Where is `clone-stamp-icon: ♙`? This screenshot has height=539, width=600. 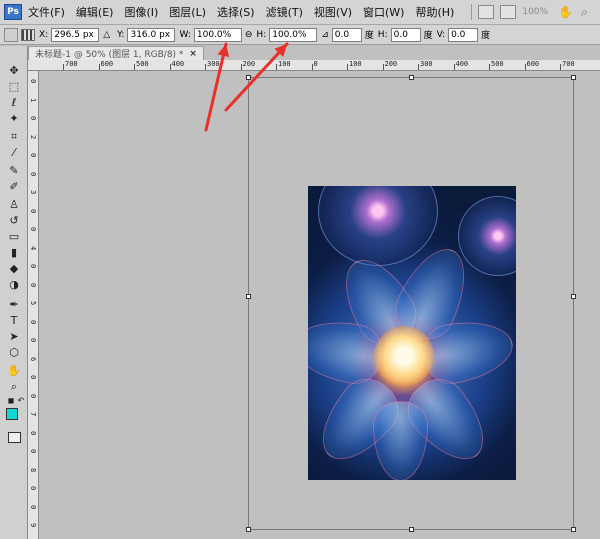
clone-stamp-icon: ♙ is located at coordinates (14, 205).